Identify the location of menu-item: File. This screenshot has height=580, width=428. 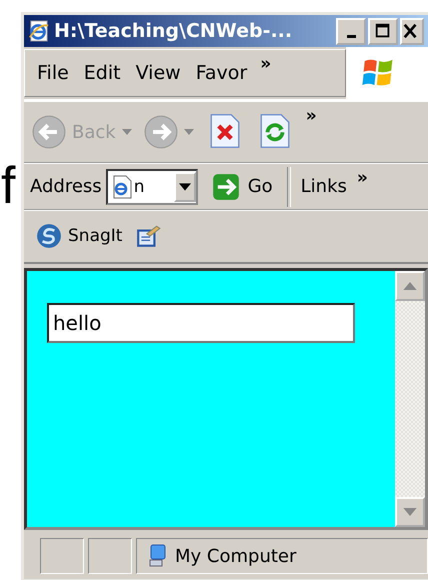
(54, 73).